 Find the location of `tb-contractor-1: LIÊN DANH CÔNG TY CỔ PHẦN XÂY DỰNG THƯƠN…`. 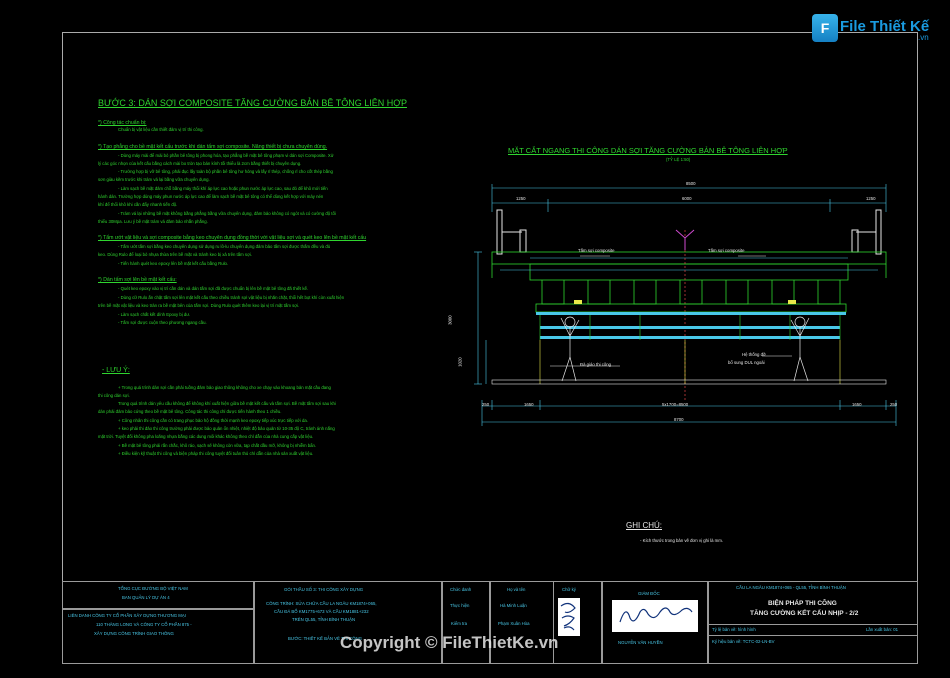

tb-contractor-1: LIÊN DANH CÔNG TY CỔ PHẦN XÂY DỰNG THƯƠN… is located at coordinates (127, 615).